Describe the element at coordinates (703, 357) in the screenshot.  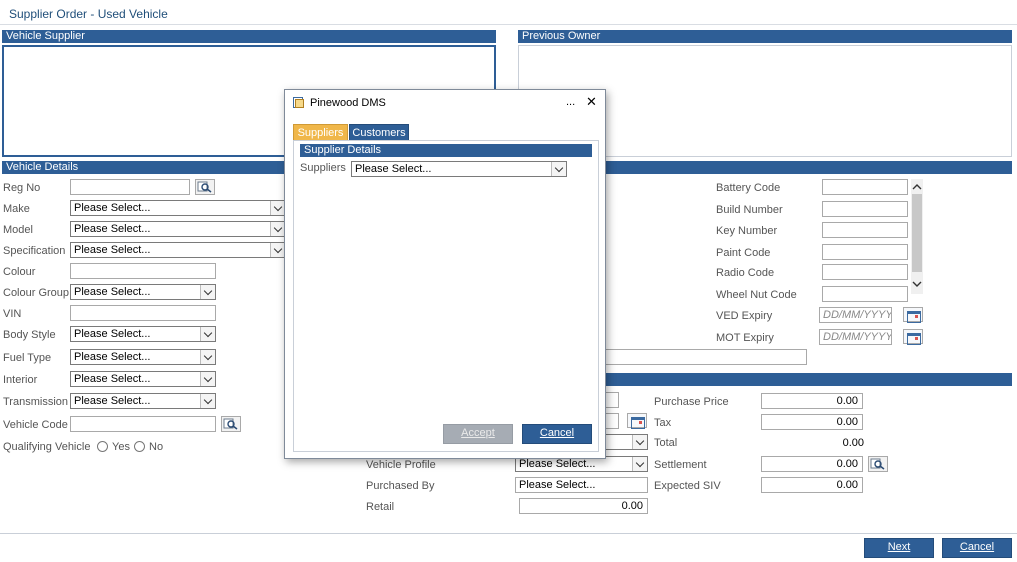
I see `notes-input` at that location.